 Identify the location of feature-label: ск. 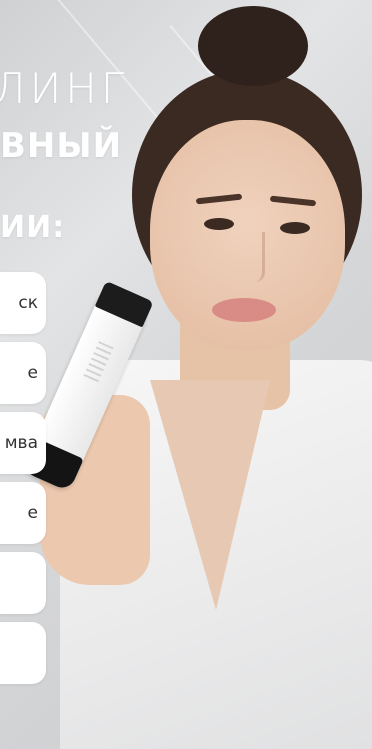
(28, 303).